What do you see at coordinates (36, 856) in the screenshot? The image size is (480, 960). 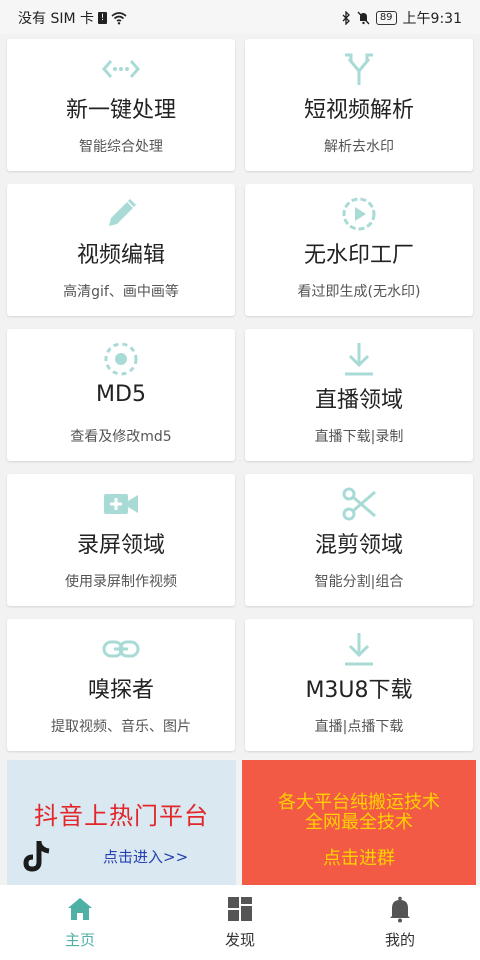 I see `tiktok-logo-icon` at bounding box center [36, 856].